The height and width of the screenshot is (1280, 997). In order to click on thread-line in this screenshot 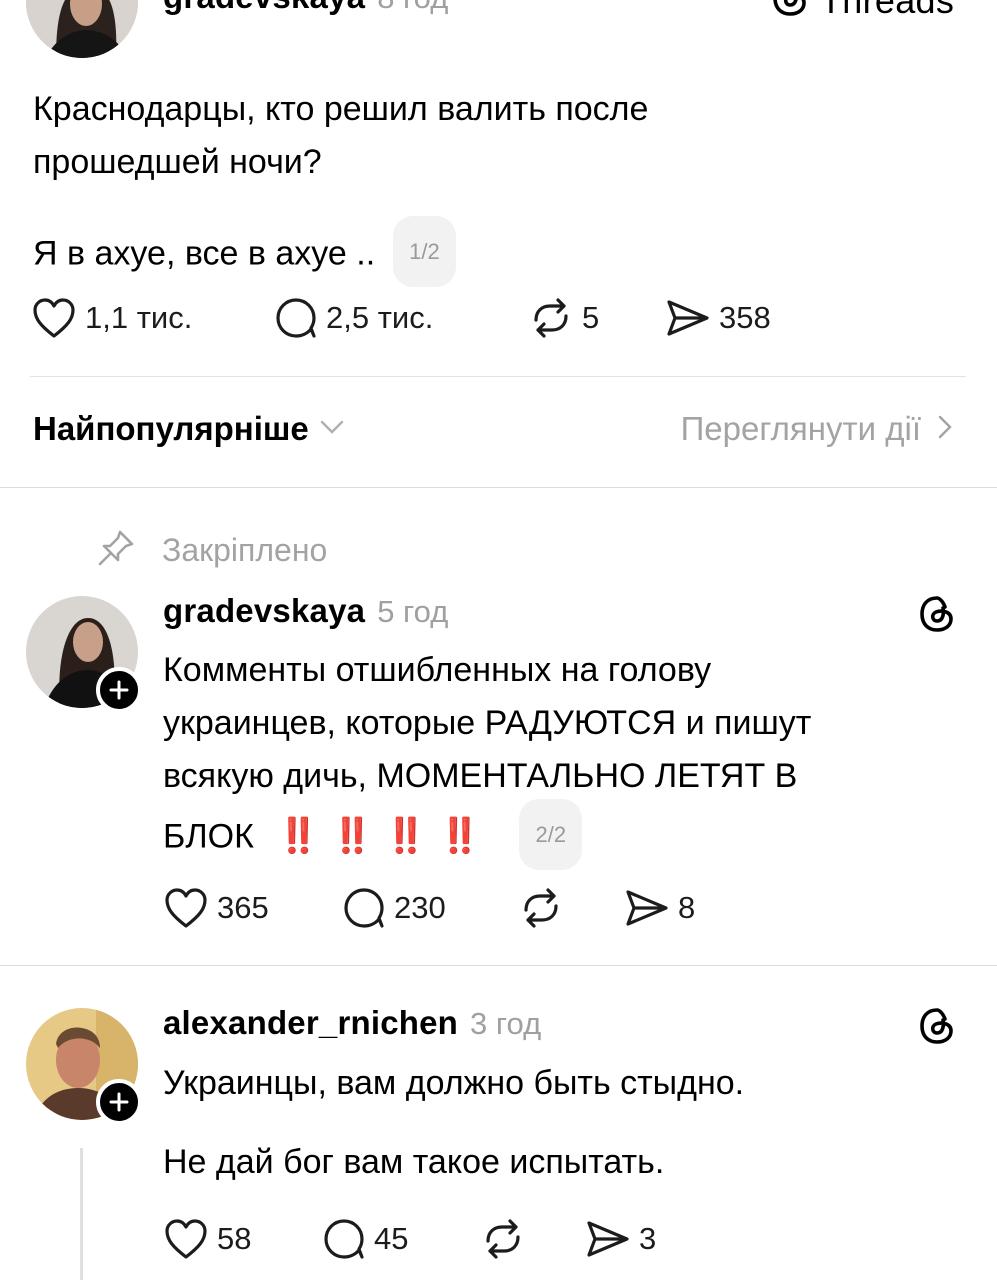, I will do `click(81, 1214)`.